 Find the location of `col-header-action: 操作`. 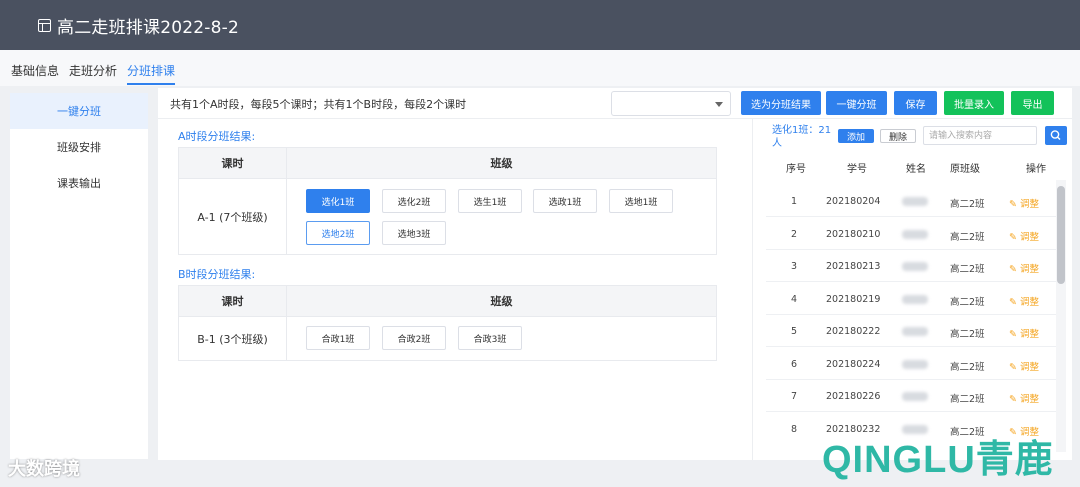

col-header-action: 操作 is located at coordinates (1036, 169).